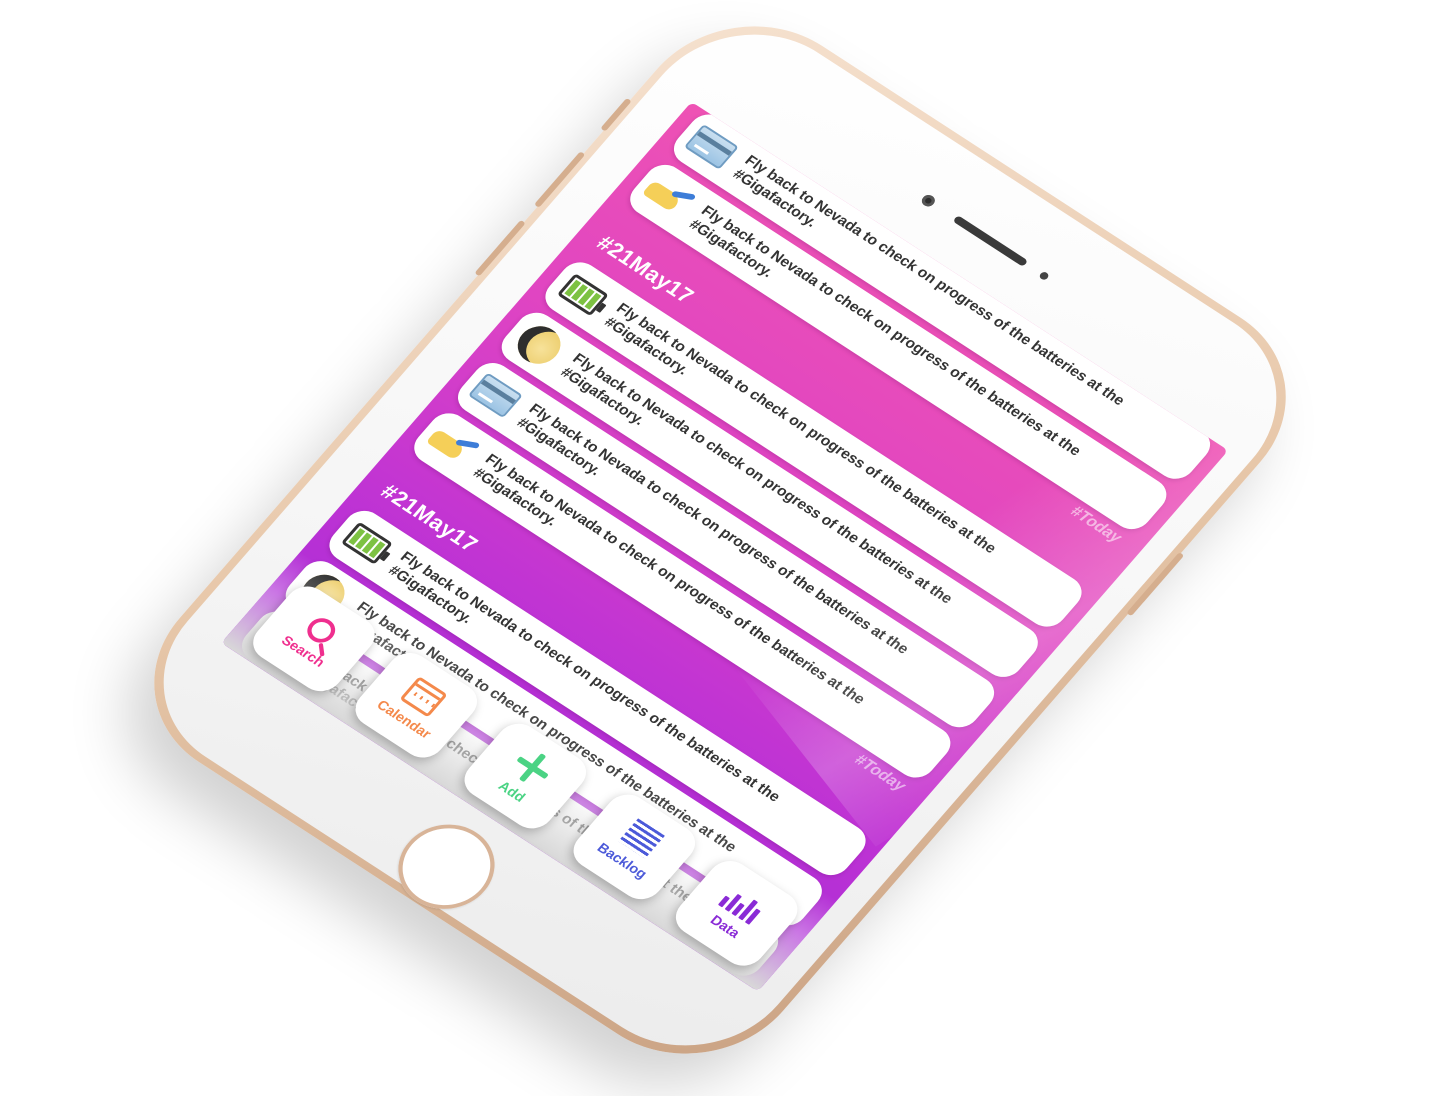 Image resolution: width=1440 pixels, height=1096 pixels. Describe the element at coordinates (321, 630) in the screenshot. I see `search-icon` at that location.